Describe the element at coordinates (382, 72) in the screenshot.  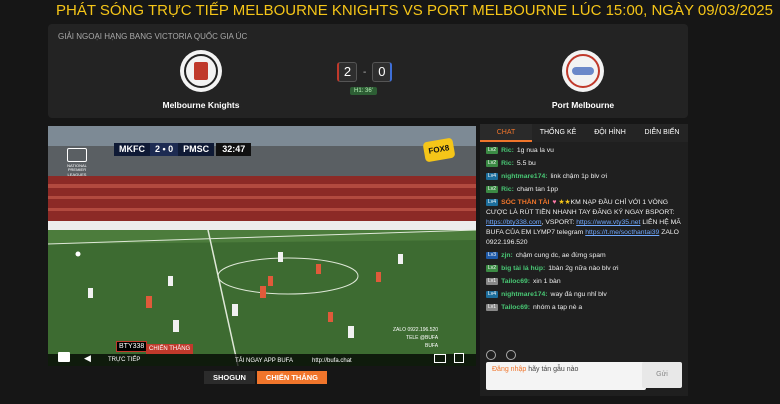
I see `away-score: 0` at that location.